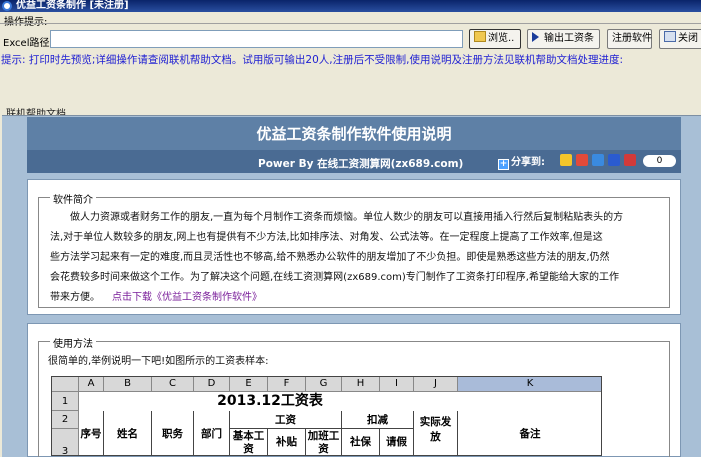 The image size is (701, 457). Describe the element at coordinates (688, 38) in the screenshot. I see `close-button-label: 关闭` at that location.